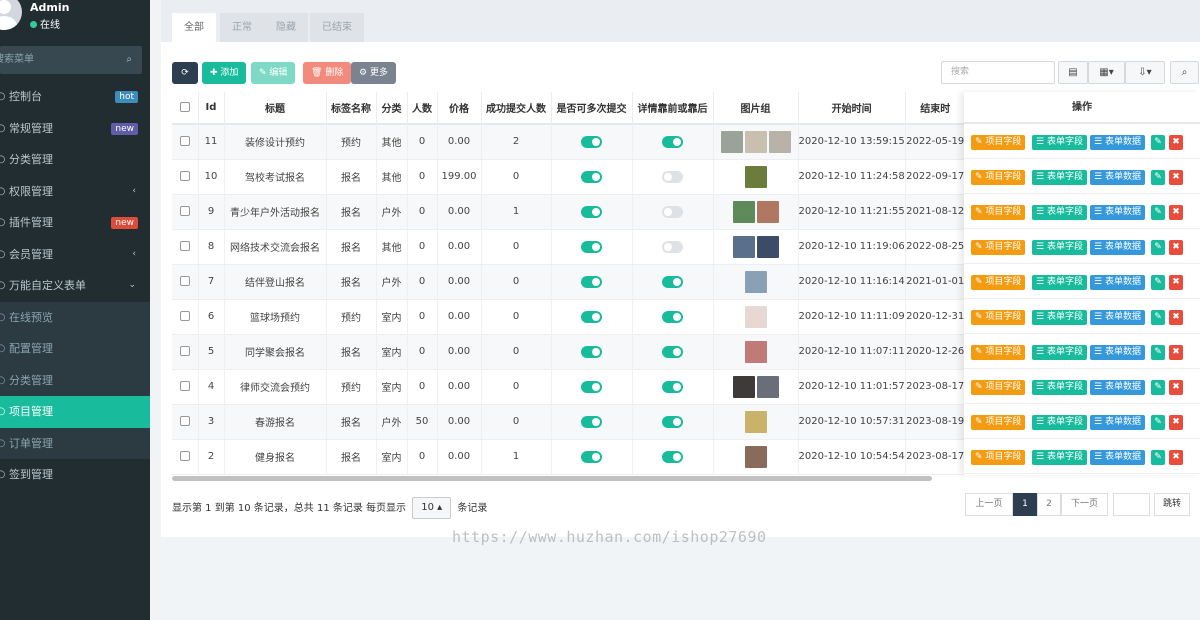 The image size is (1200, 620). What do you see at coordinates (1084, 504) in the screenshot?
I see `next-page-button: 下一页` at bounding box center [1084, 504].